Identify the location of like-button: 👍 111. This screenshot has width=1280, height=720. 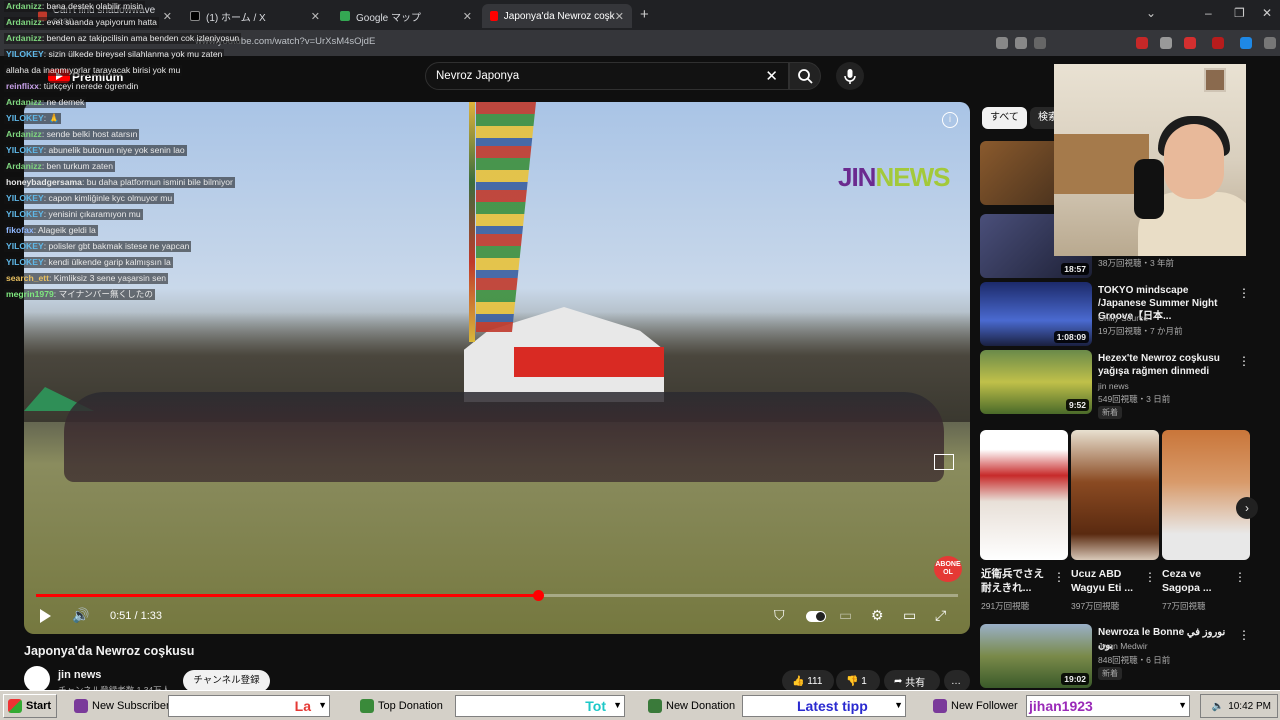
(808, 681).